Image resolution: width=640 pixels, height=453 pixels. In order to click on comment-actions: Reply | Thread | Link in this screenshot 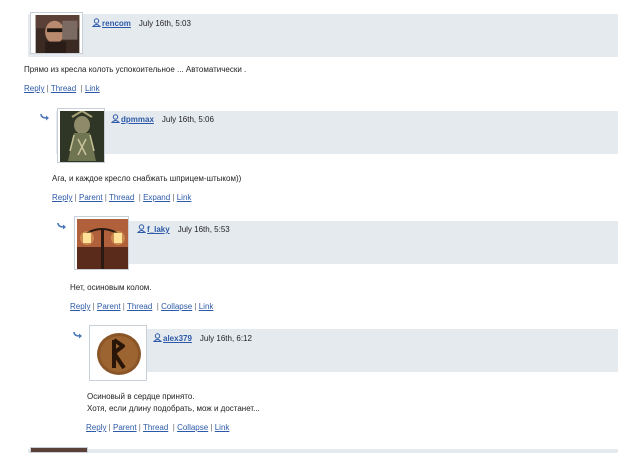, I will do `click(62, 88)`.